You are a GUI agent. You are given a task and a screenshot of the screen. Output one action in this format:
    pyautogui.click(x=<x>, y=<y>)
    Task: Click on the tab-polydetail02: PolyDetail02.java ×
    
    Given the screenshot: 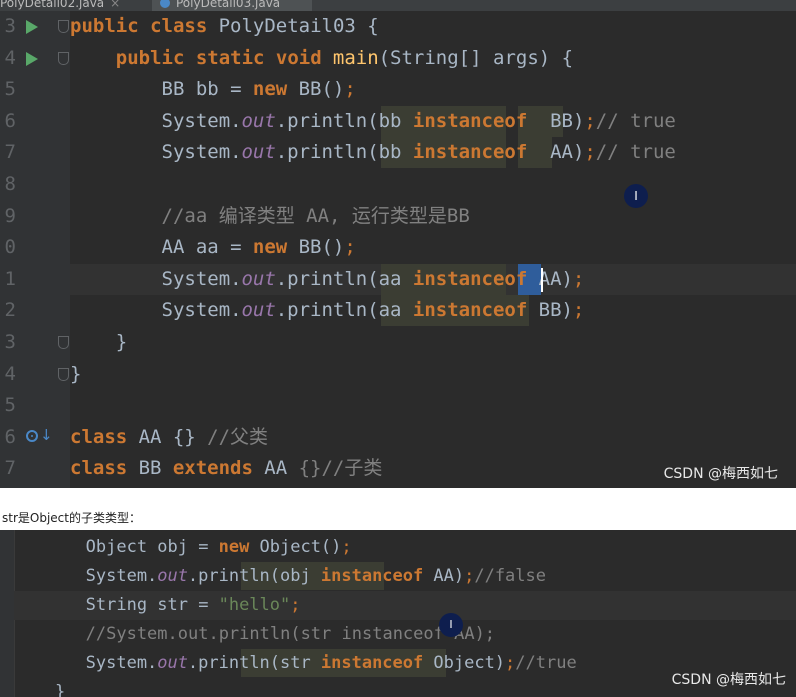 What is the action you would take?
    pyautogui.click(x=75, y=5)
    